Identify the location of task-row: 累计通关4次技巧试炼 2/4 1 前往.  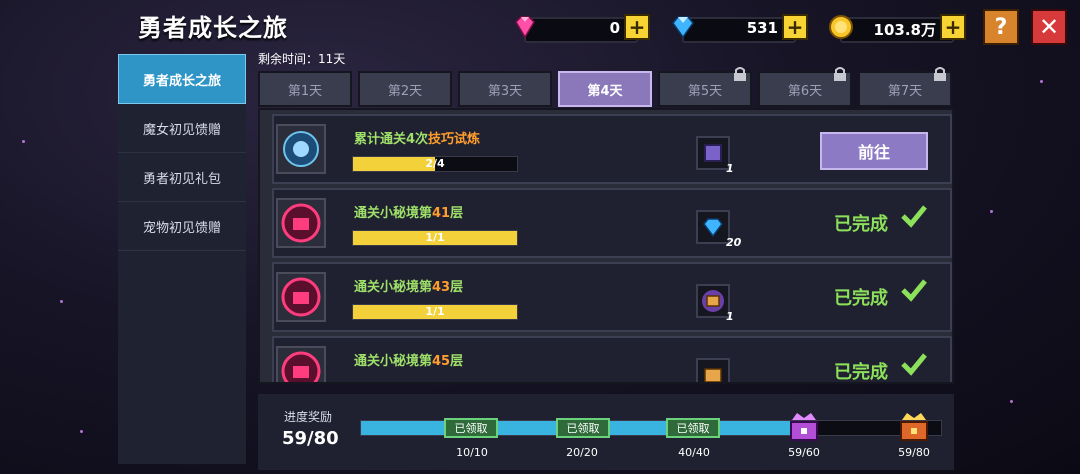
(612, 149).